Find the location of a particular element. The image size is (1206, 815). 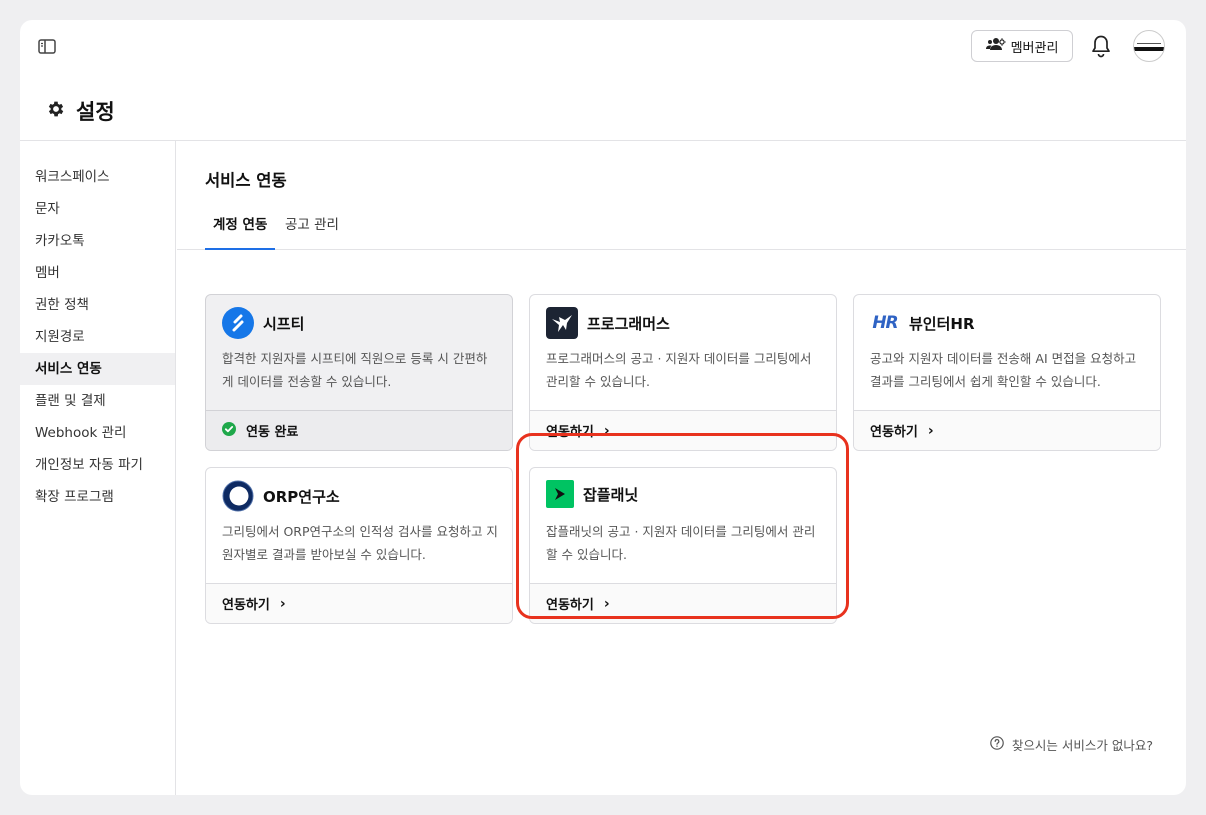

card-title: ORP연구소 is located at coordinates (301, 496).